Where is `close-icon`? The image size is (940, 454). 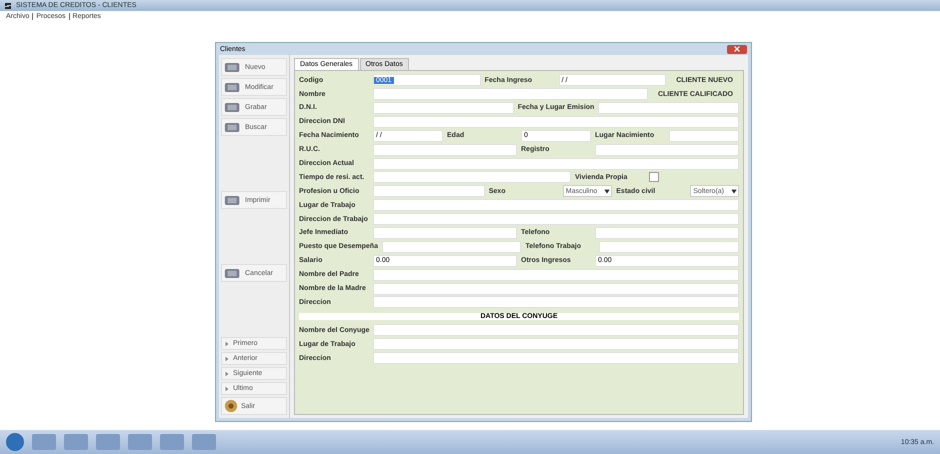 close-icon is located at coordinates (737, 49).